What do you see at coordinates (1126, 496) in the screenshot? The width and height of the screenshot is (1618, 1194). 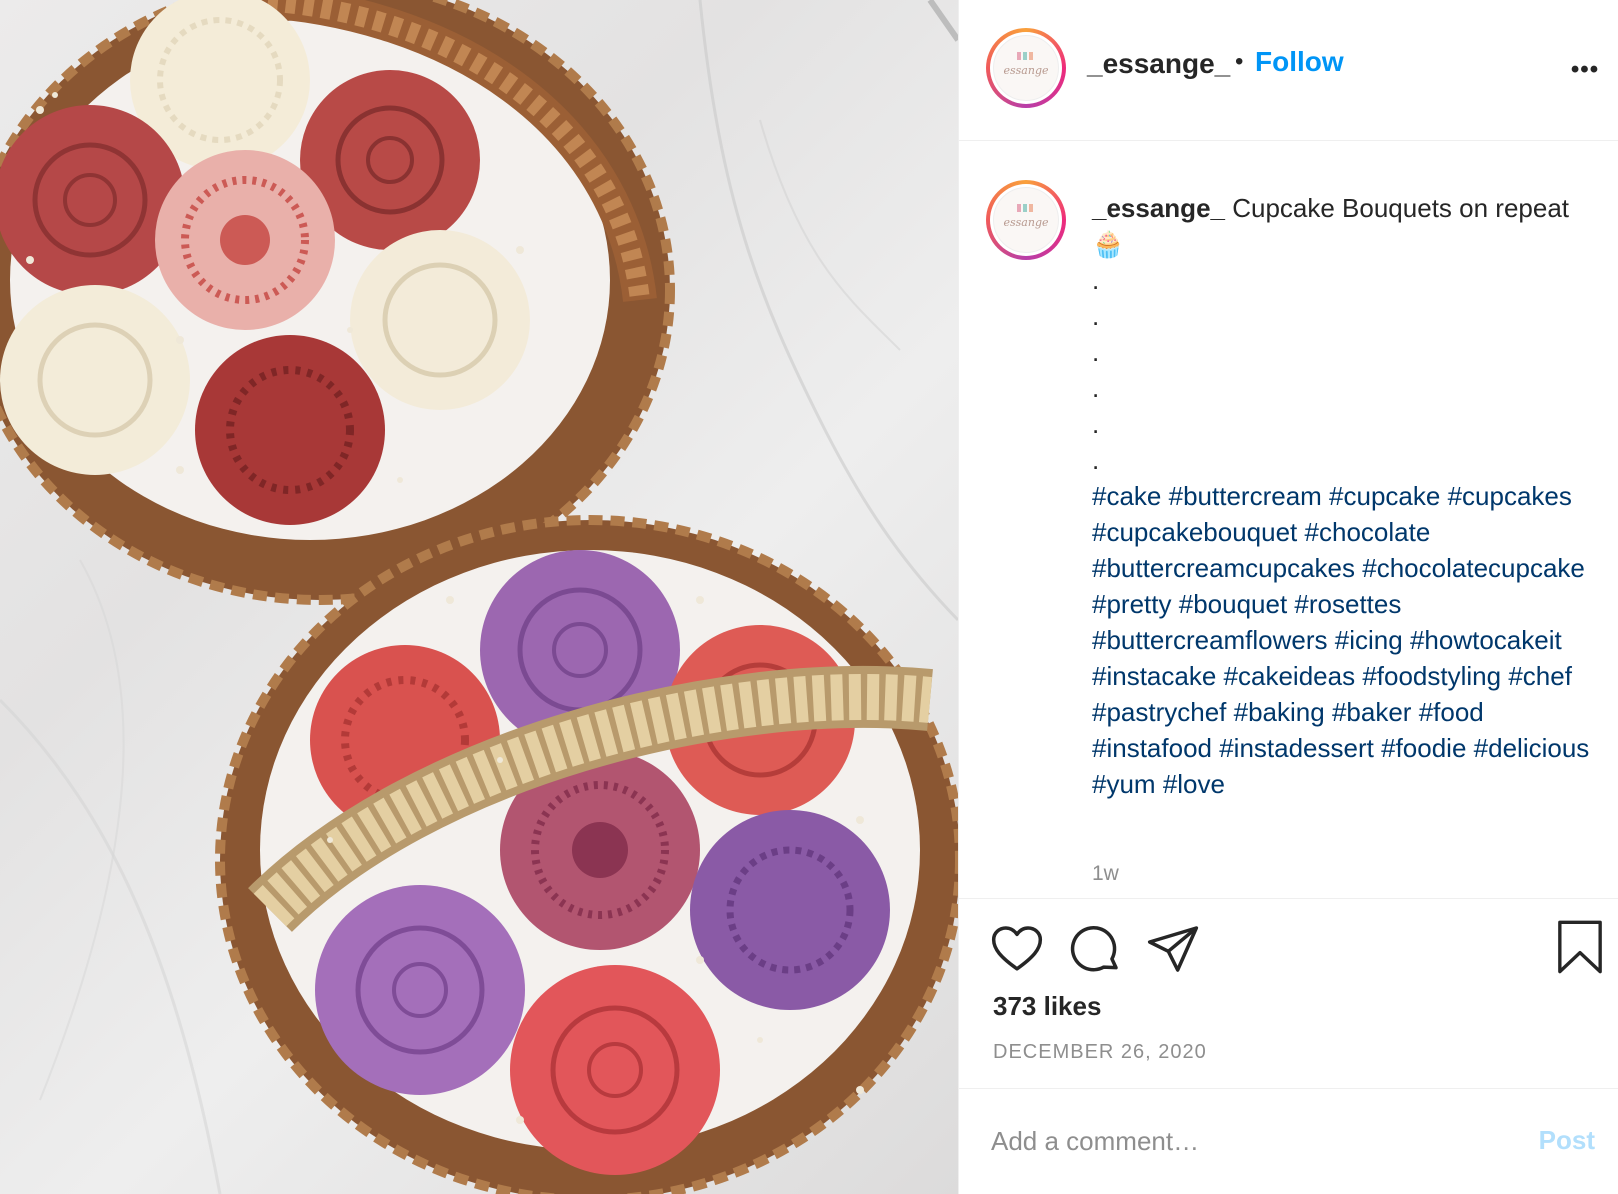 I see `hashtag-link: #cake` at bounding box center [1126, 496].